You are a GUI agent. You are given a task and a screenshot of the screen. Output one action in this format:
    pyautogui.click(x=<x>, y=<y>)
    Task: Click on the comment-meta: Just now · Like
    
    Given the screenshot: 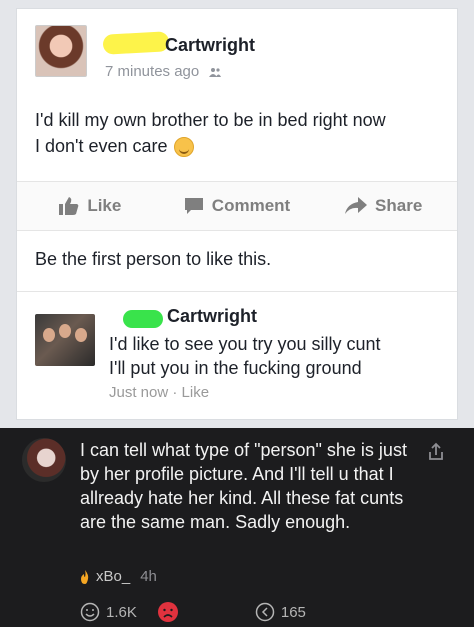 What is the action you would take?
    pyautogui.click(x=159, y=392)
    